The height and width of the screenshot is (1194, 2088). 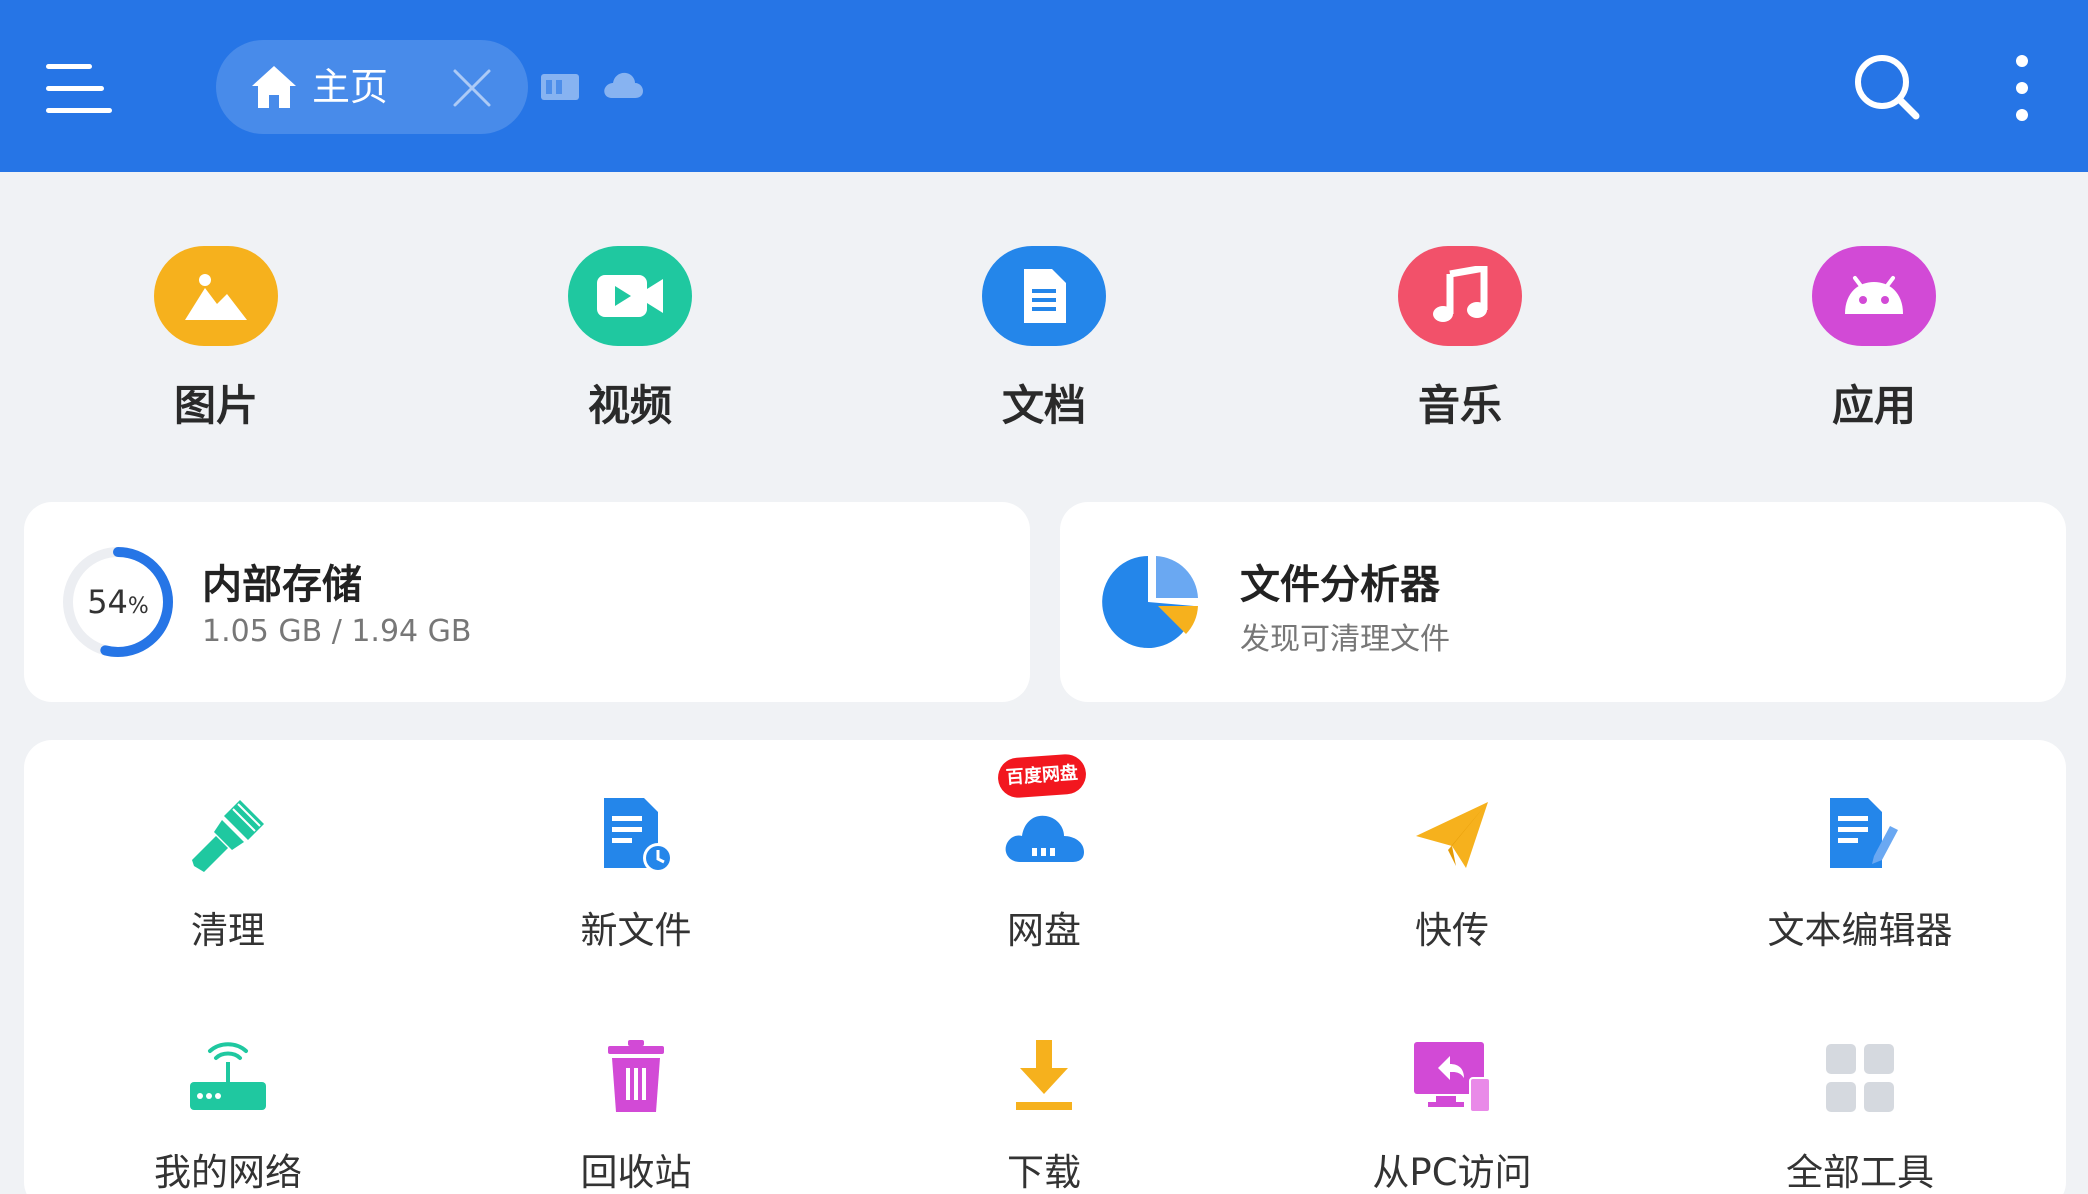 What do you see at coordinates (1887, 87) in the screenshot?
I see `search-icon` at bounding box center [1887, 87].